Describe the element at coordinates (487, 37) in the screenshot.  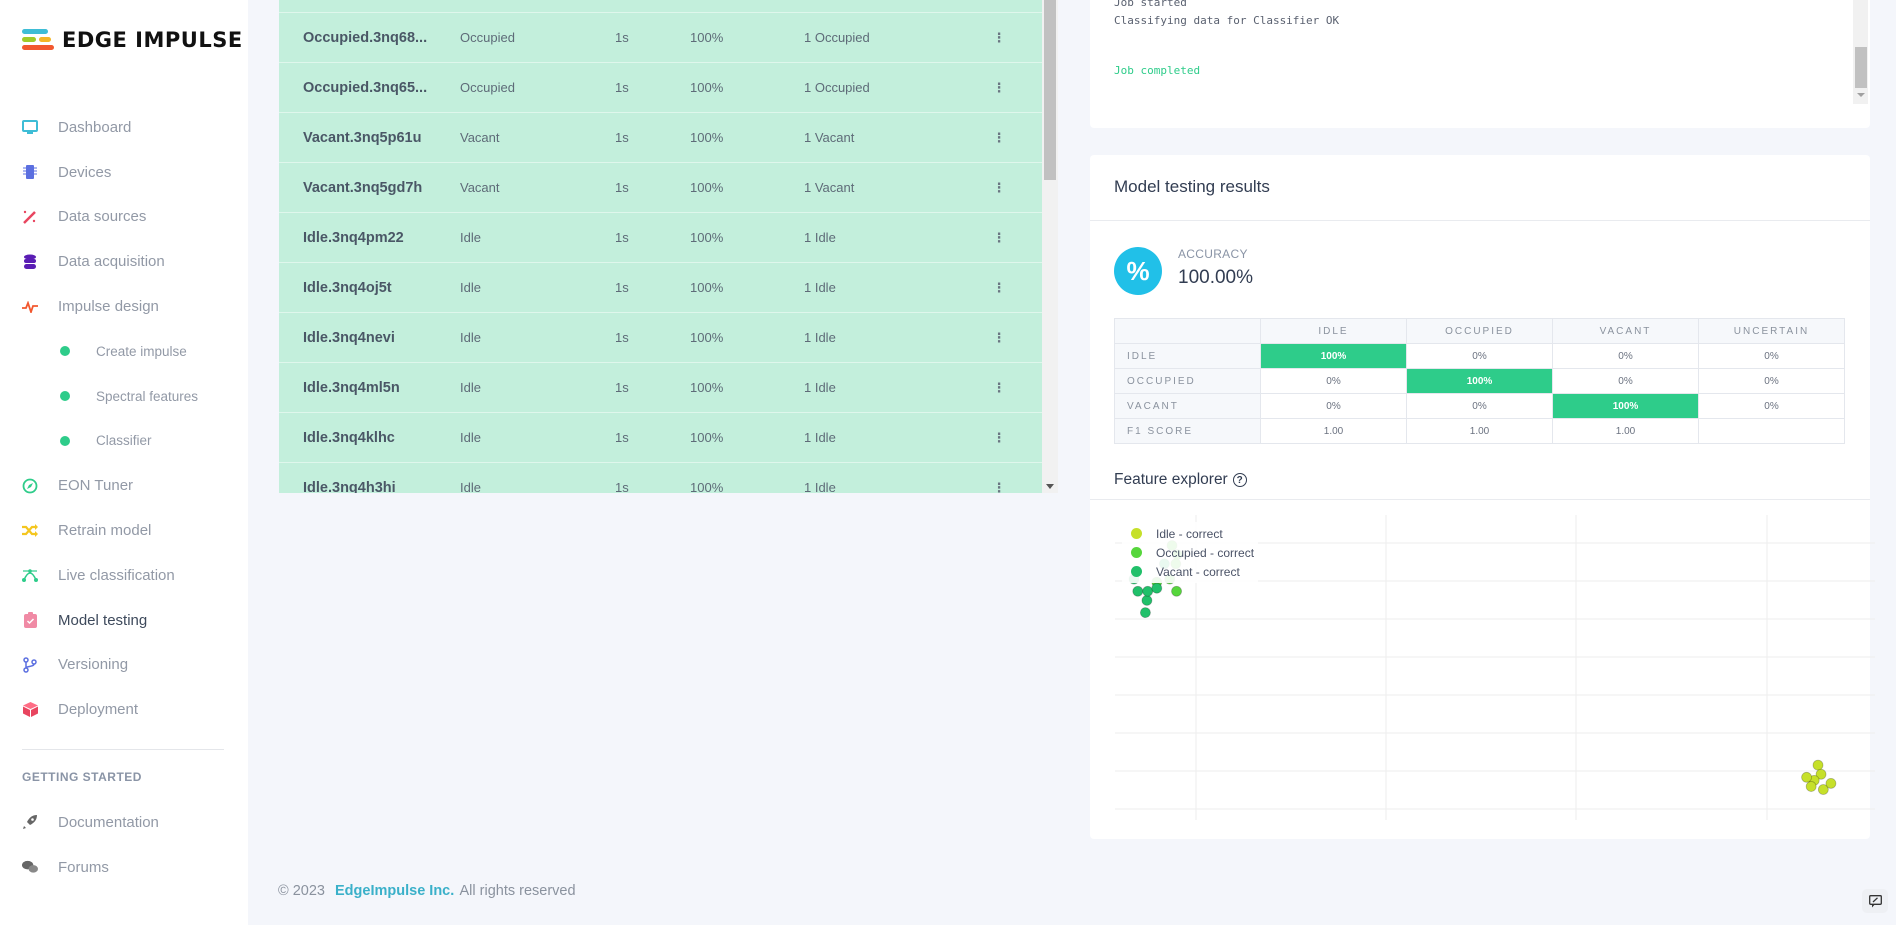
I see `sample-label: Occupied` at that location.